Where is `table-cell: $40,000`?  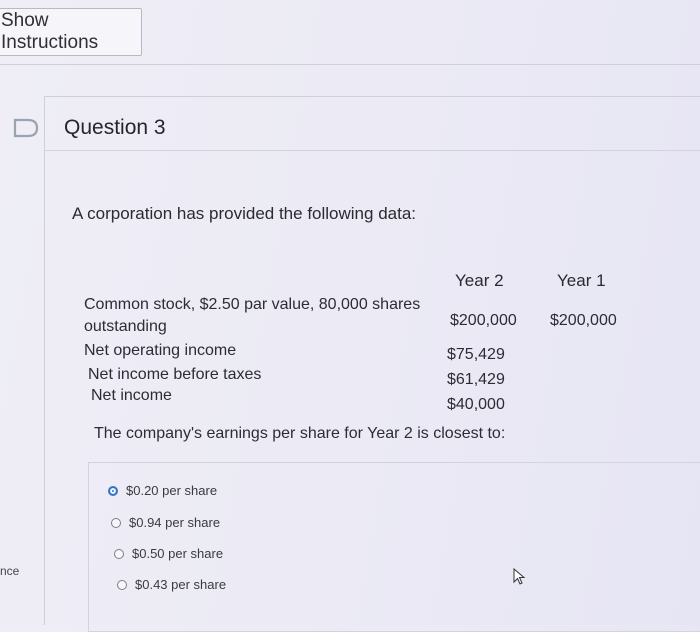 table-cell: $40,000 is located at coordinates (476, 404).